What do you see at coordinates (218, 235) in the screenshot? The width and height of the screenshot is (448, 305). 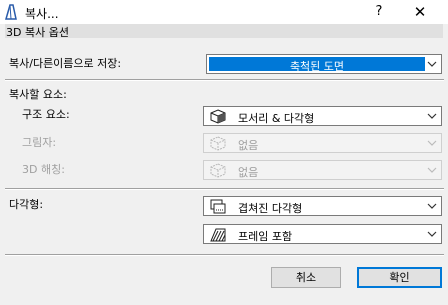 I see `hatched-frame-icon` at bounding box center [218, 235].